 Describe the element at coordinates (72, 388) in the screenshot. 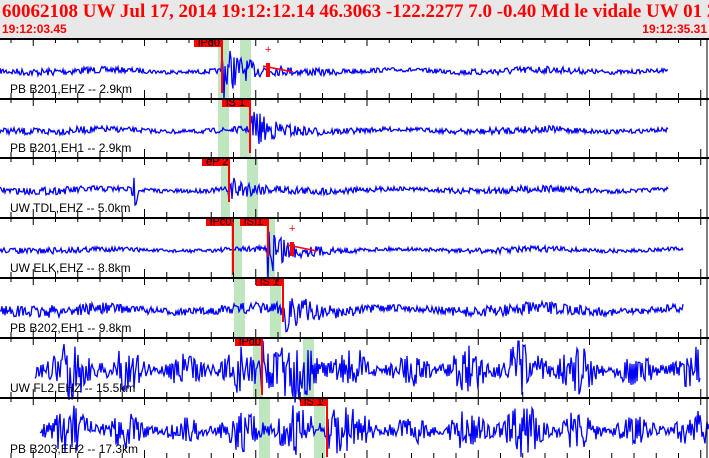

I see `station-label: UW FL2,EHZ -- 15.5km` at that location.